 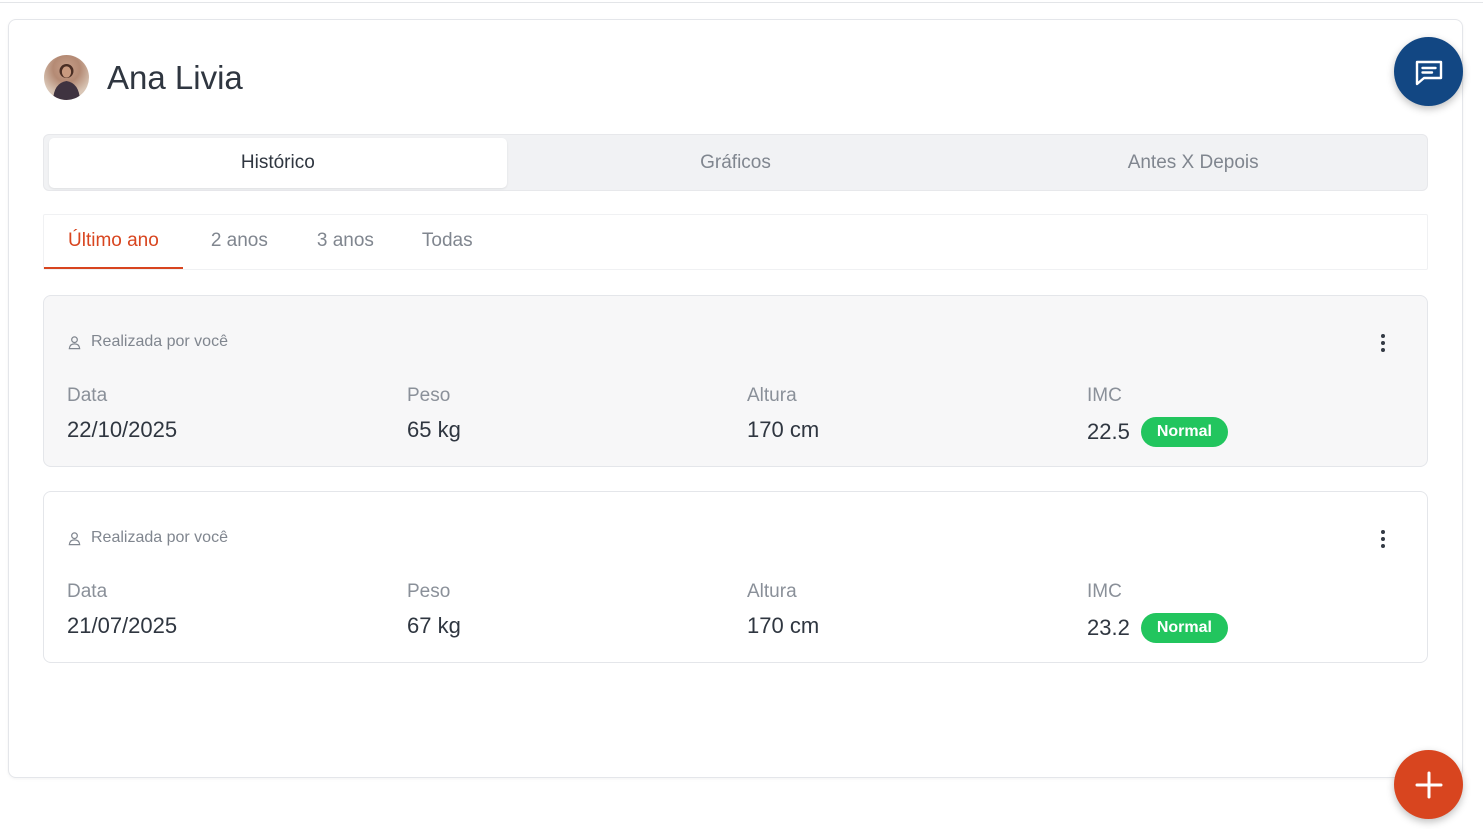 What do you see at coordinates (122, 414) in the screenshot?
I see `field-date: Data 22/10/2025` at bounding box center [122, 414].